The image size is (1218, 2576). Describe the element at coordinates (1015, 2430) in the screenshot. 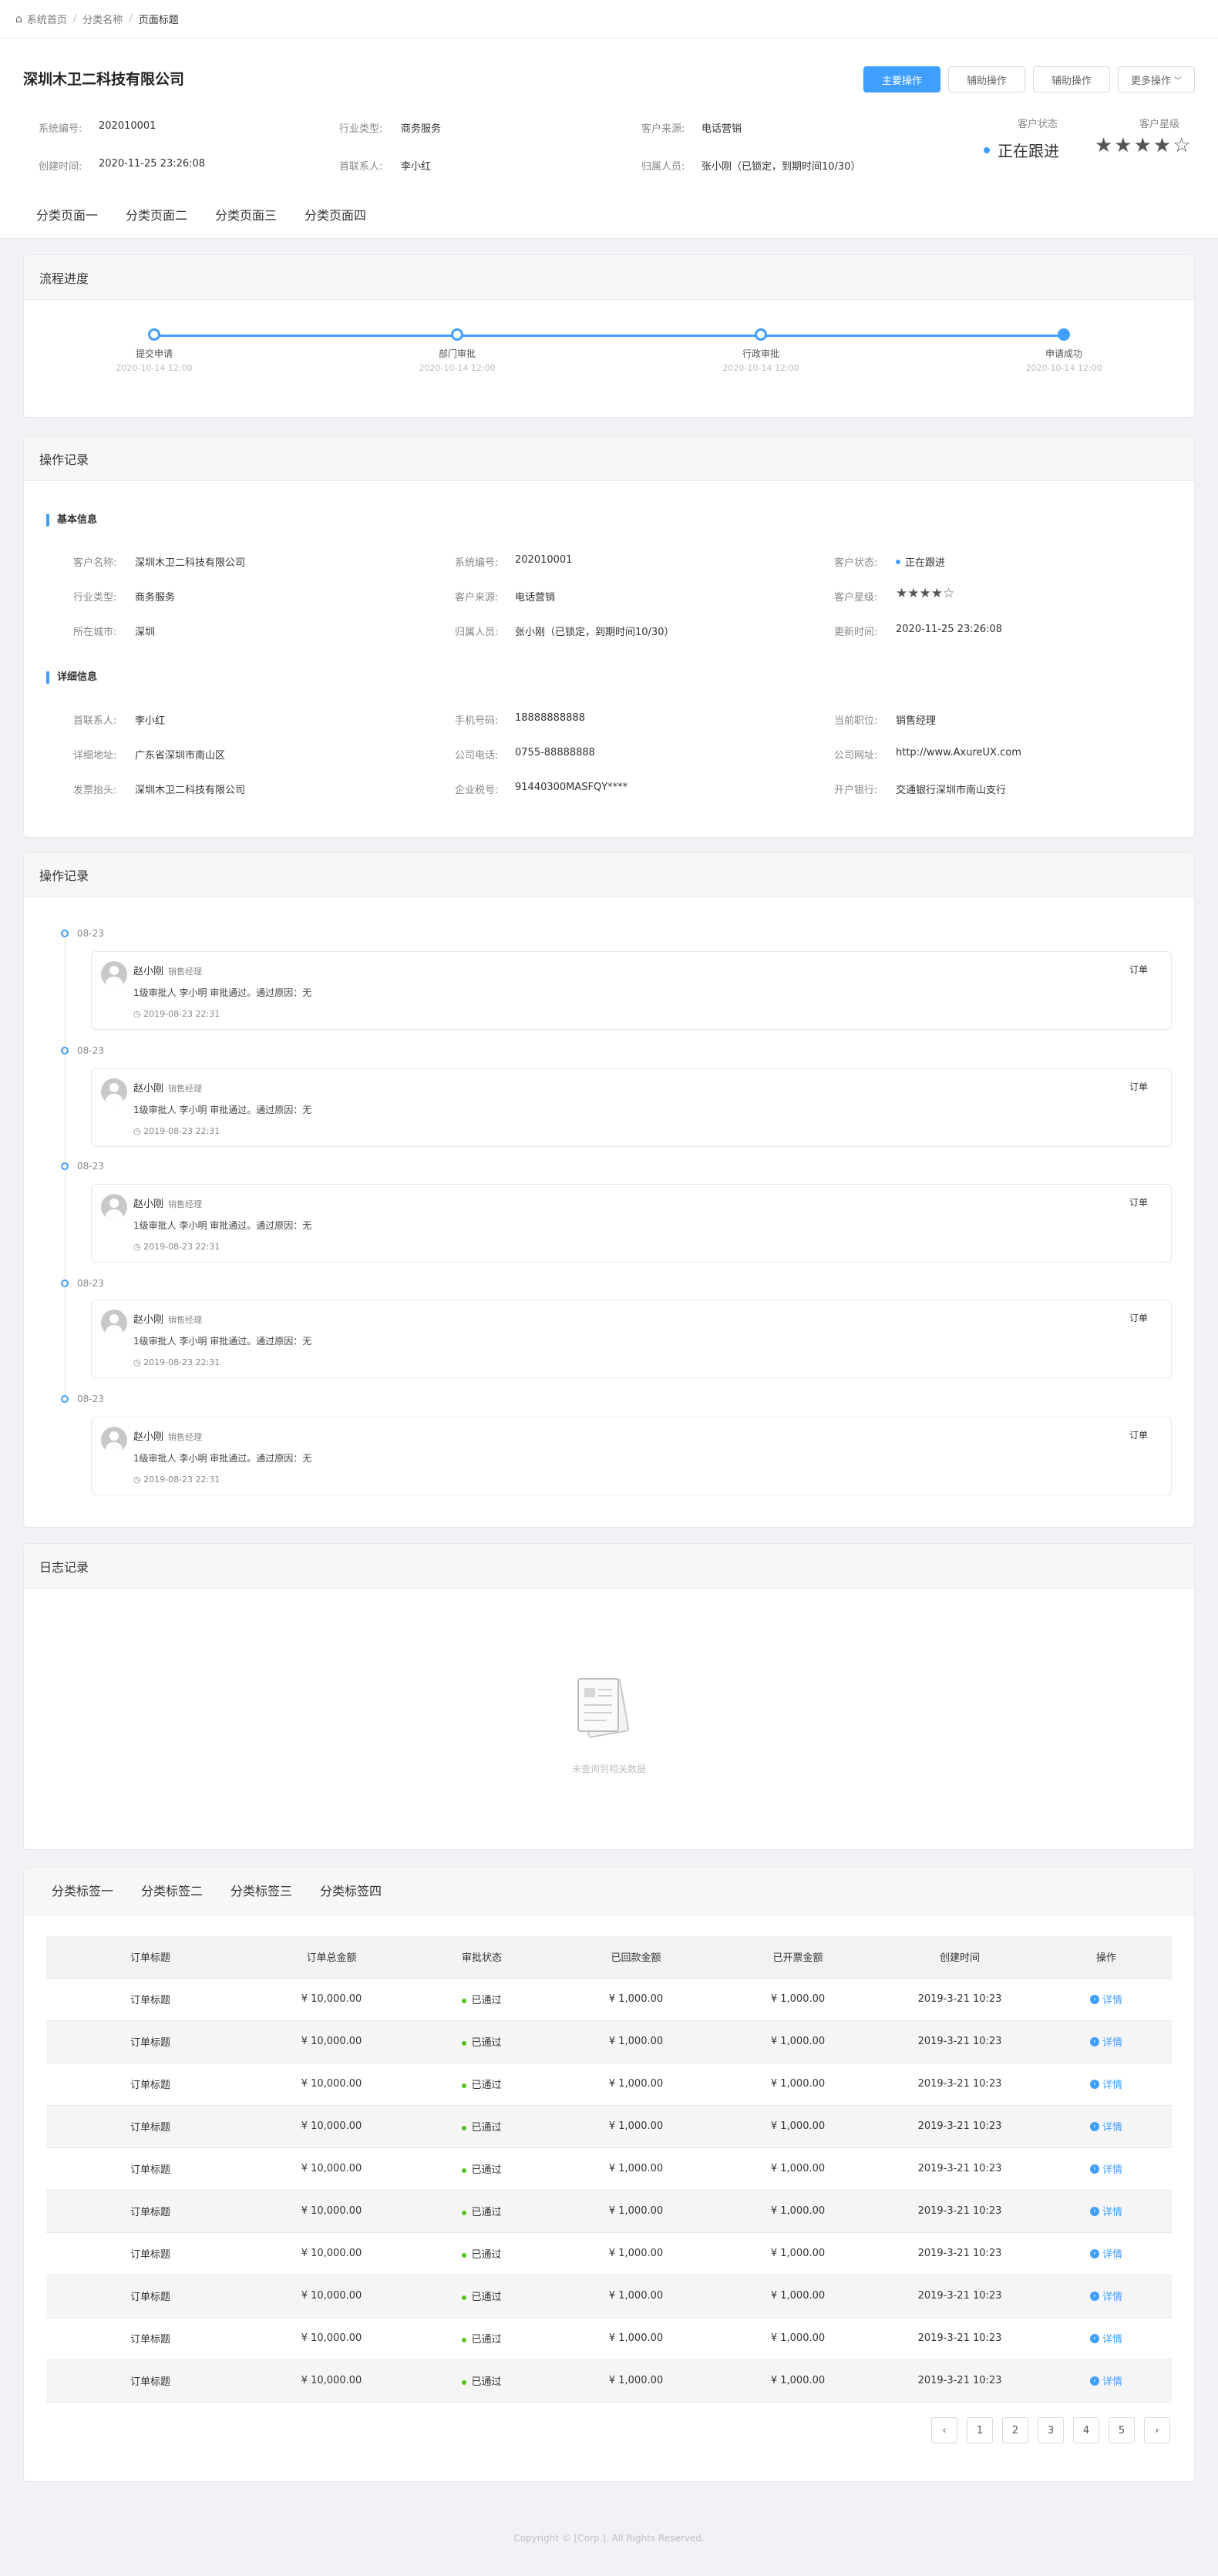

I see `page-button-2: 2` at that location.